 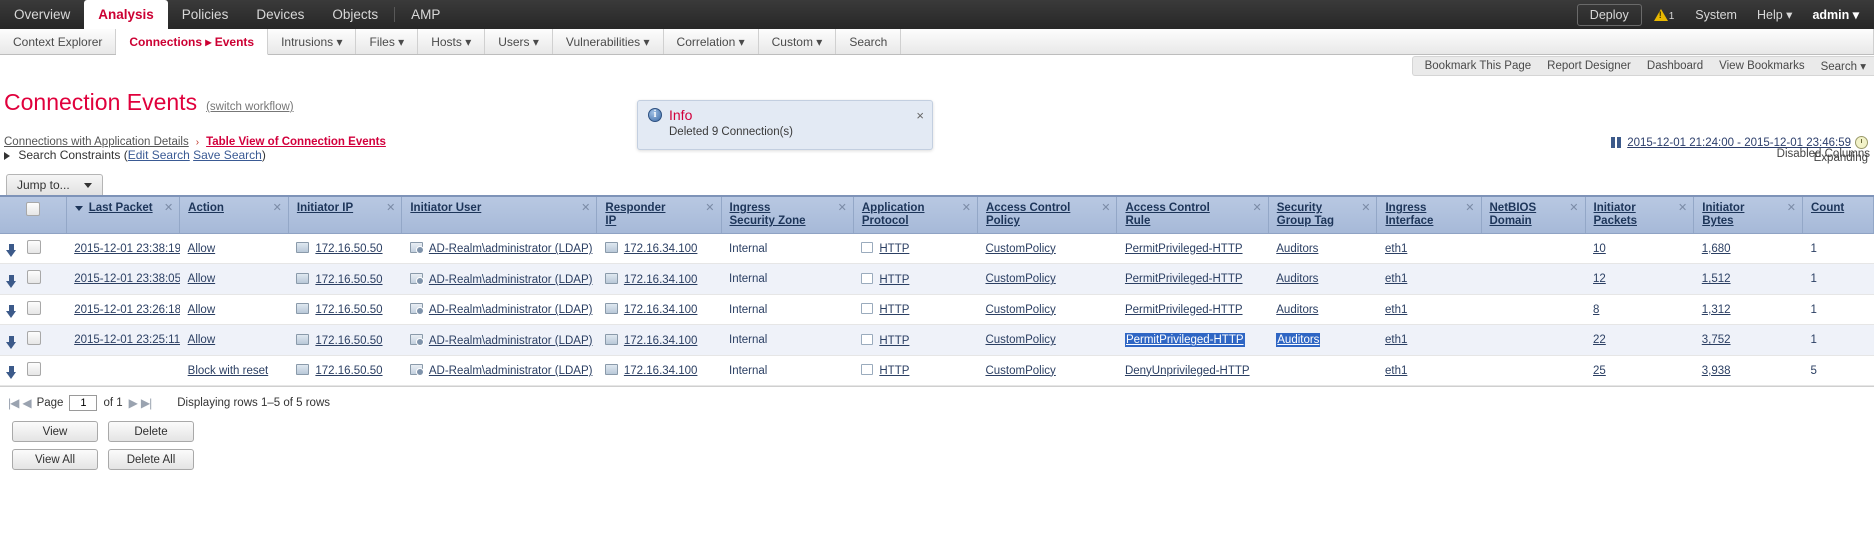 I want to click on topnav-item-overview: Overview, so click(x=42, y=14).